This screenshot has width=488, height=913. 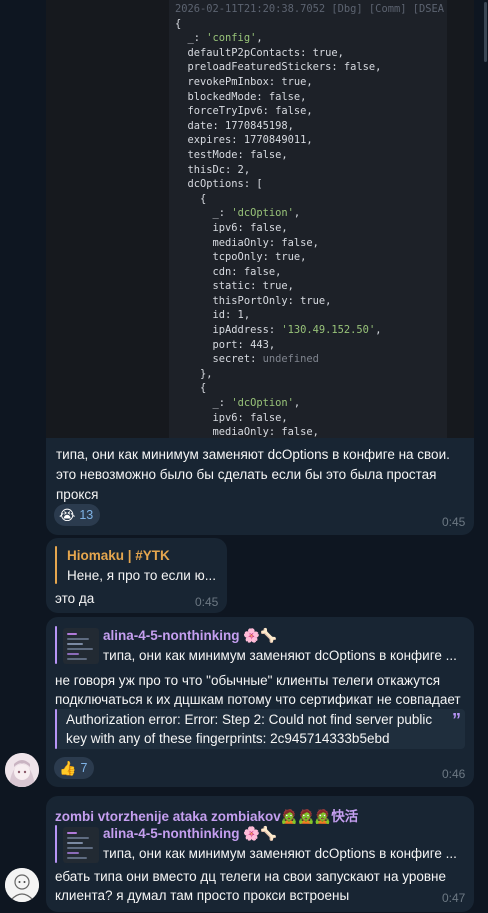 I want to click on code-line: blockedMode: false,, so click(x=241, y=96).